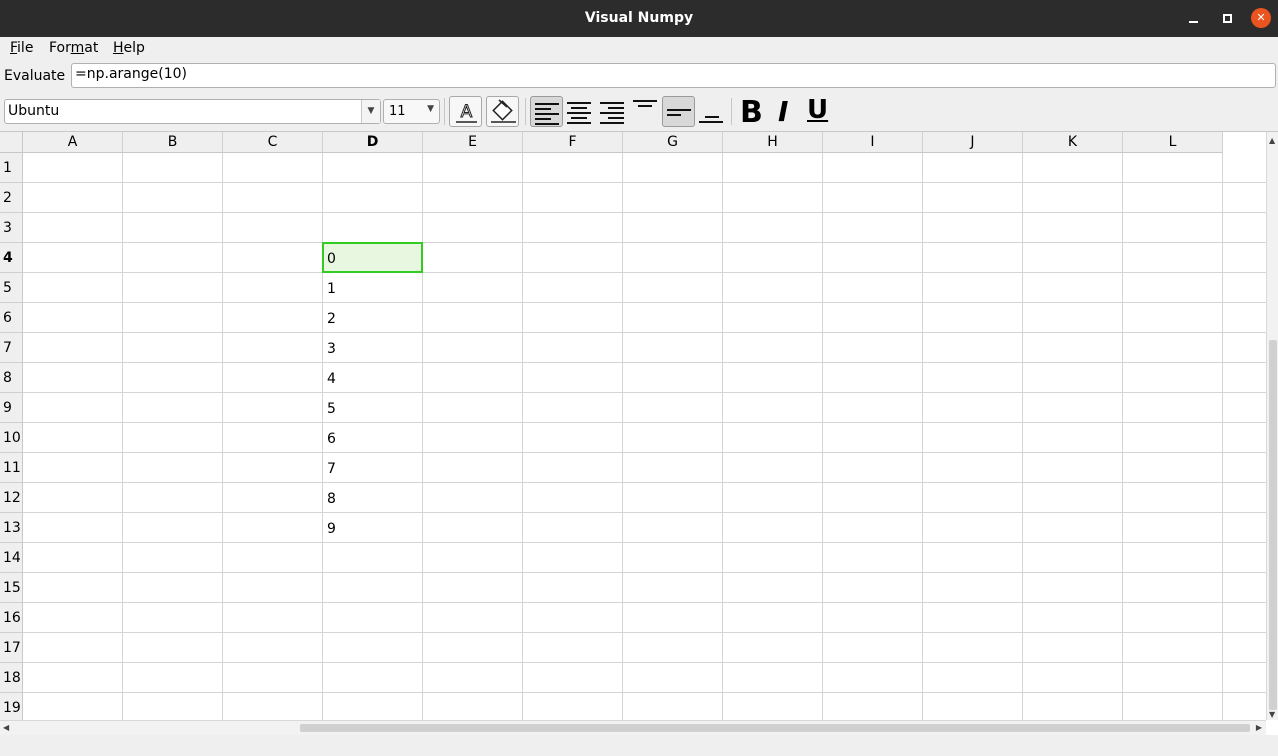  I want to click on cell-d11: 7, so click(373, 468).